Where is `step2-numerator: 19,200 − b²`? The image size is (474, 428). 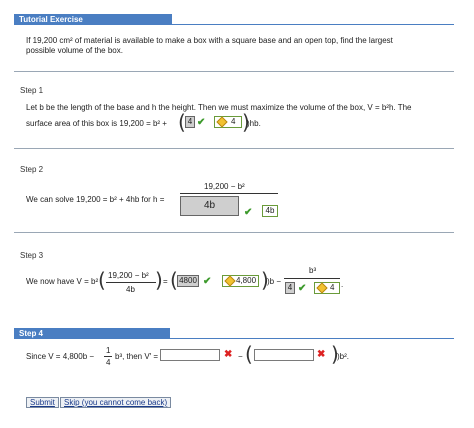 step2-numerator: 19,200 − b² is located at coordinates (224, 186).